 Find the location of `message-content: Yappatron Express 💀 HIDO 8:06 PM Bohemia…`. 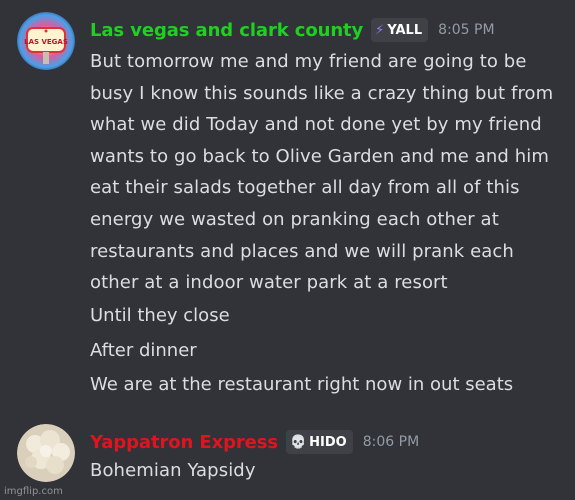

message-content: Yappatron Express 💀 HIDO 8:06 PM Bohemia… is located at coordinates (327, 453).